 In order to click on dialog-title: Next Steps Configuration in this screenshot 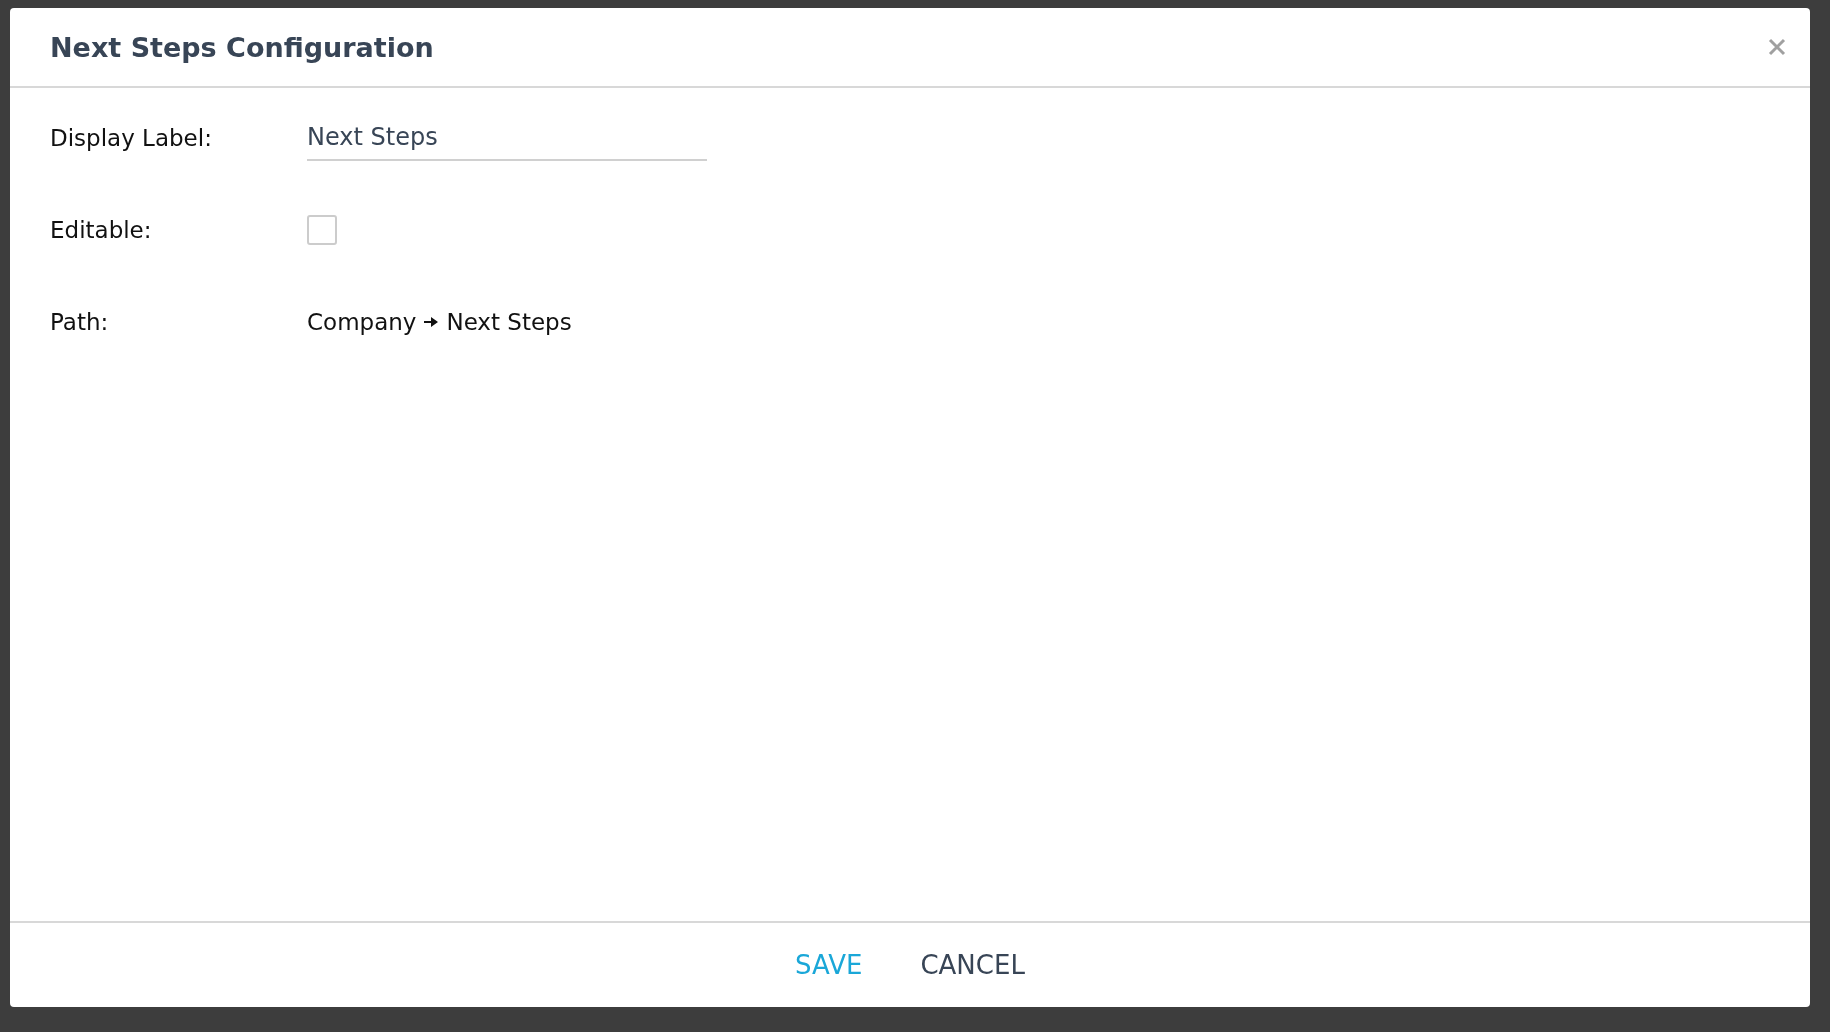, I will do `click(242, 47)`.